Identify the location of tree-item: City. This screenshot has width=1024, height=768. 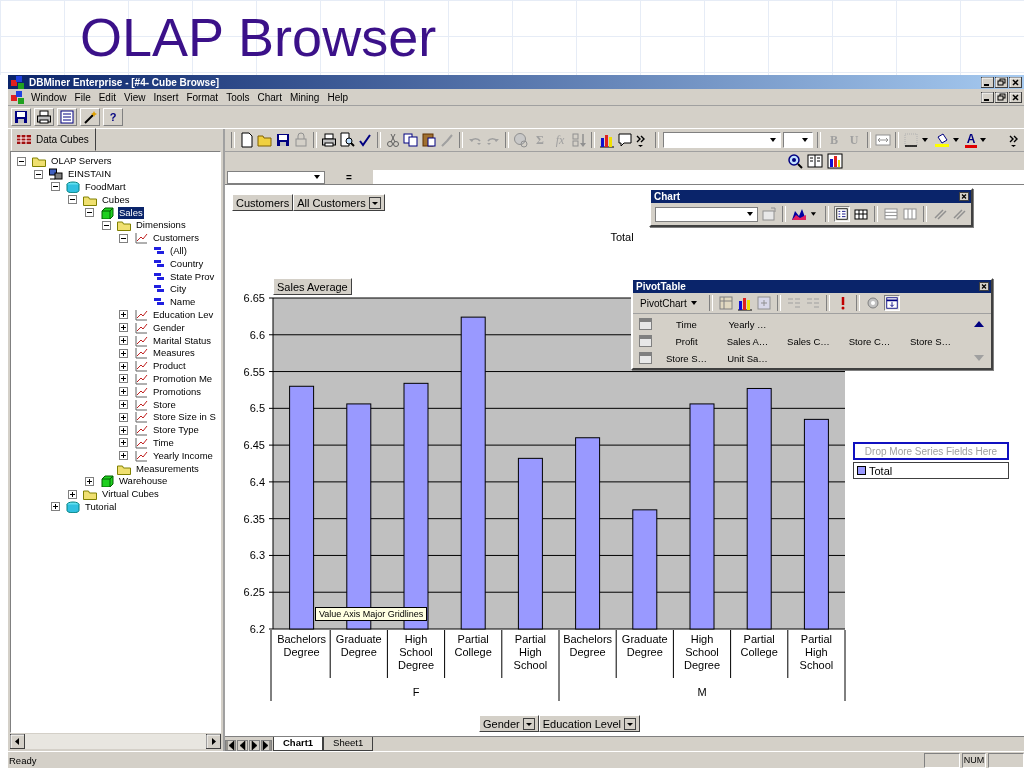
(178, 289).